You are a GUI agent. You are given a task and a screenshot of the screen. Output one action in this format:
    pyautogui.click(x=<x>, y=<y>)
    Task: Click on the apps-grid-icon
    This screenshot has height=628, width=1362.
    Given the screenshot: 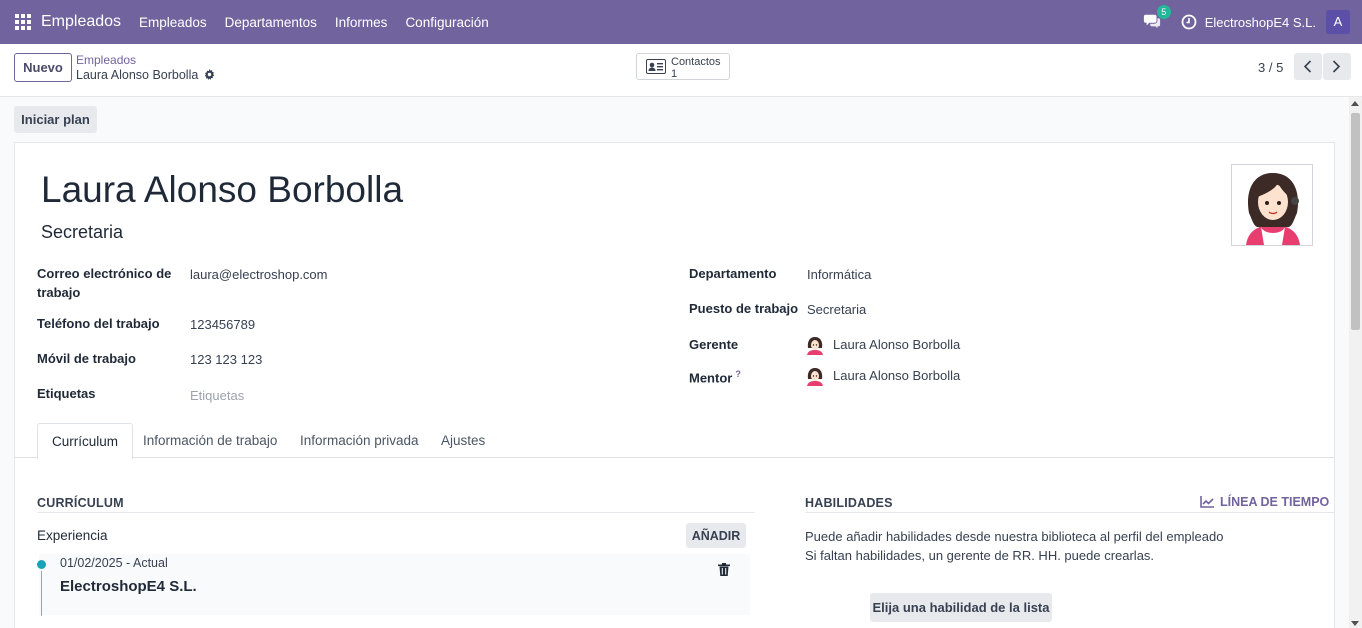 What is the action you would take?
    pyautogui.click(x=23, y=22)
    